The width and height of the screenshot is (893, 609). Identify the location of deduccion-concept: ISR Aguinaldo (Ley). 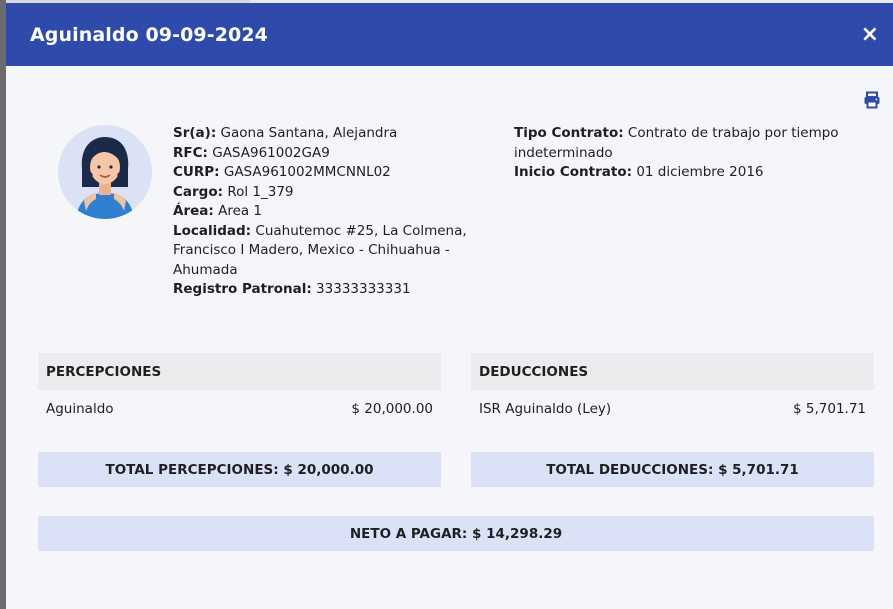
(545, 409).